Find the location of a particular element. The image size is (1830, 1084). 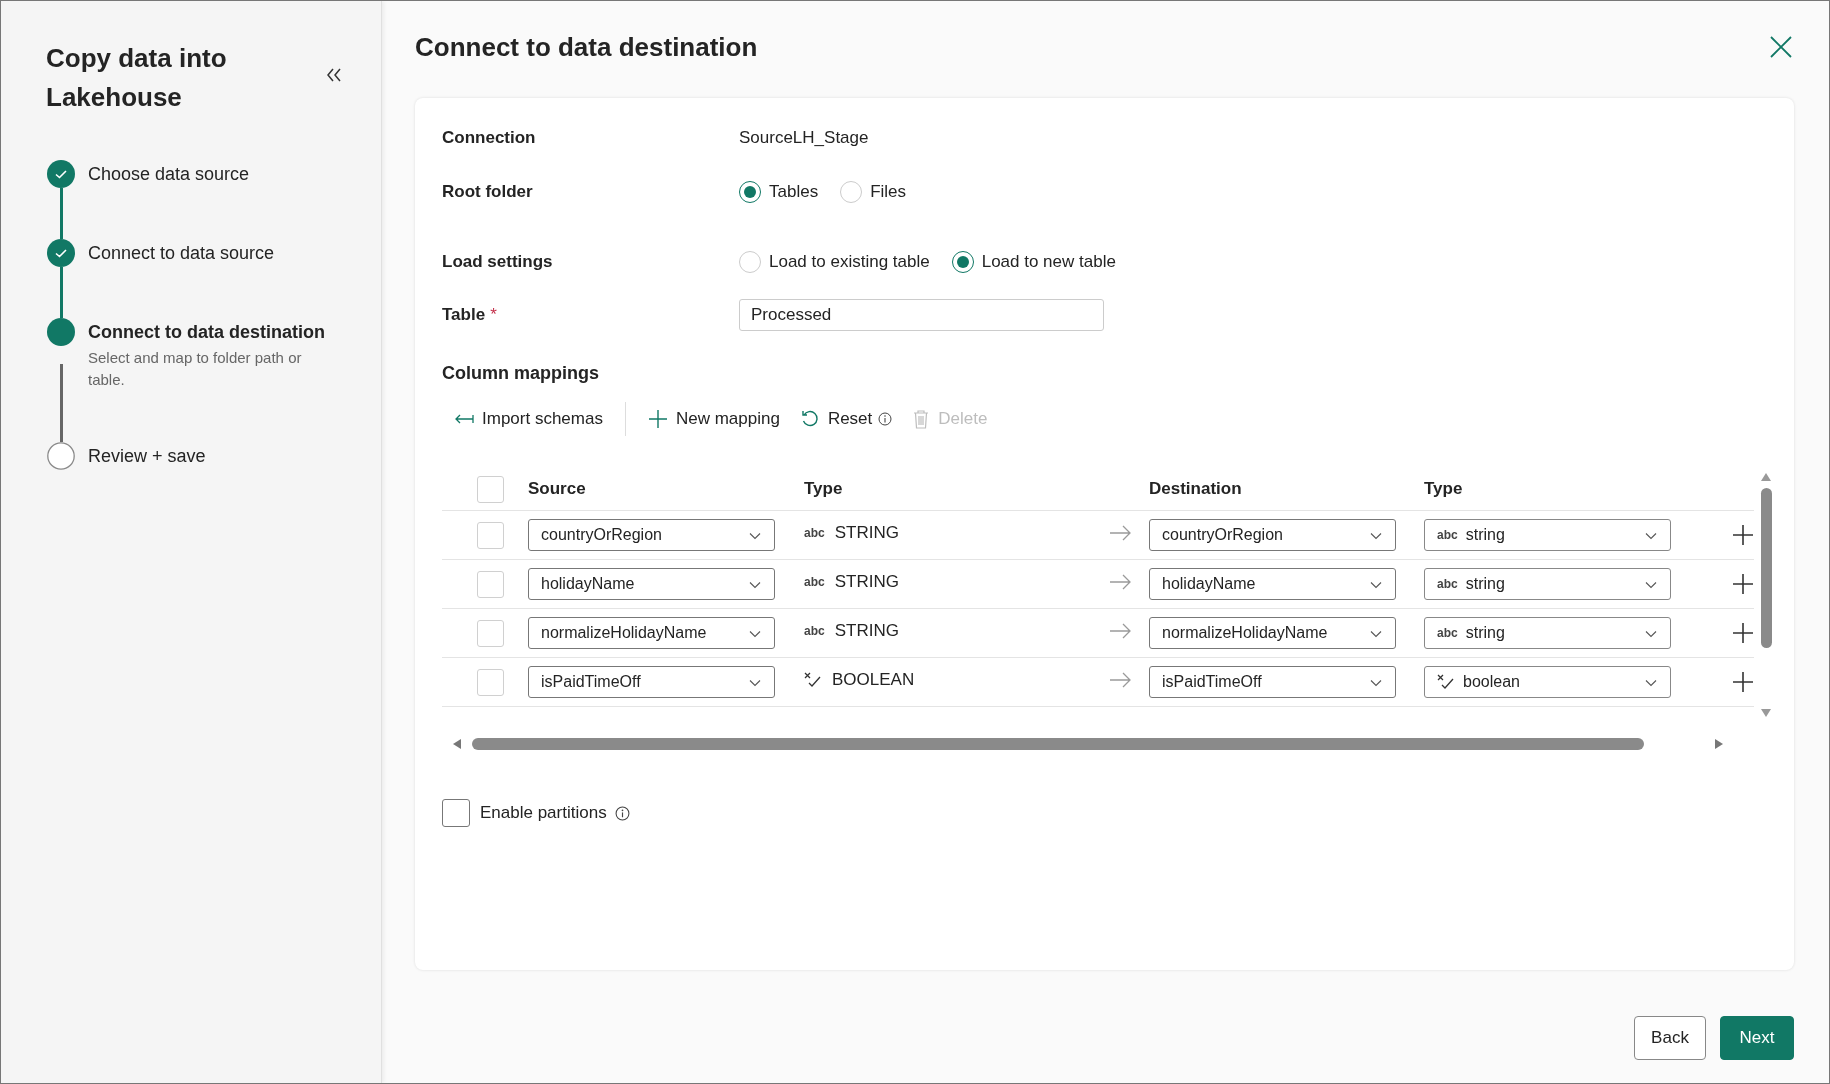

field-label: Load settings is located at coordinates (498, 262).